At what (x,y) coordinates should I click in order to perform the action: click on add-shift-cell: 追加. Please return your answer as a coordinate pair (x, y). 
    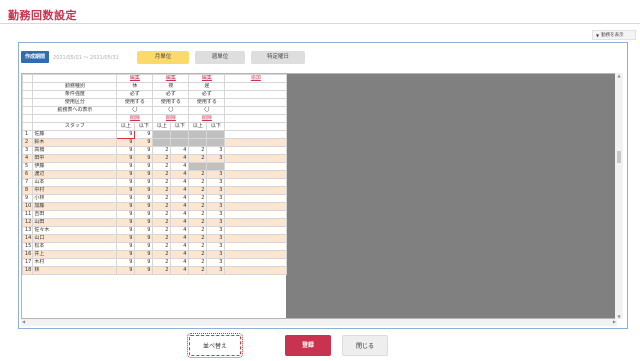
    Looking at the image, I should click on (256, 78).